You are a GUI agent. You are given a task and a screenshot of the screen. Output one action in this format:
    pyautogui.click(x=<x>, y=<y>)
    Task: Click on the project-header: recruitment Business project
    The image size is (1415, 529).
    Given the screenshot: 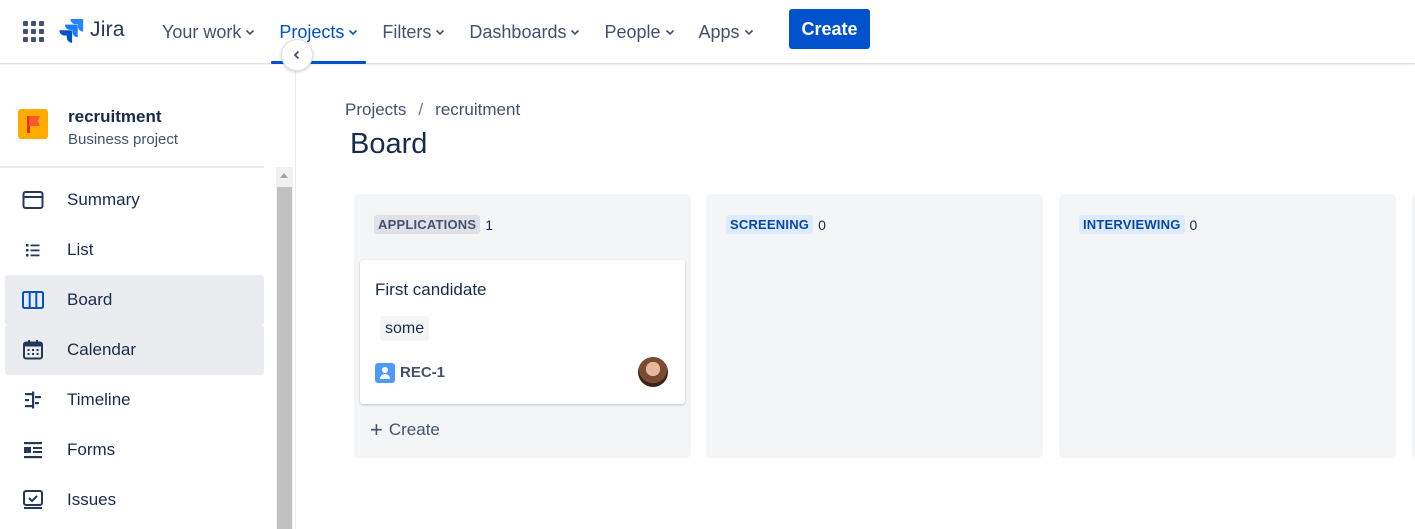 What is the action you would take?
    pyautogui.click(x=132, y=116)
    